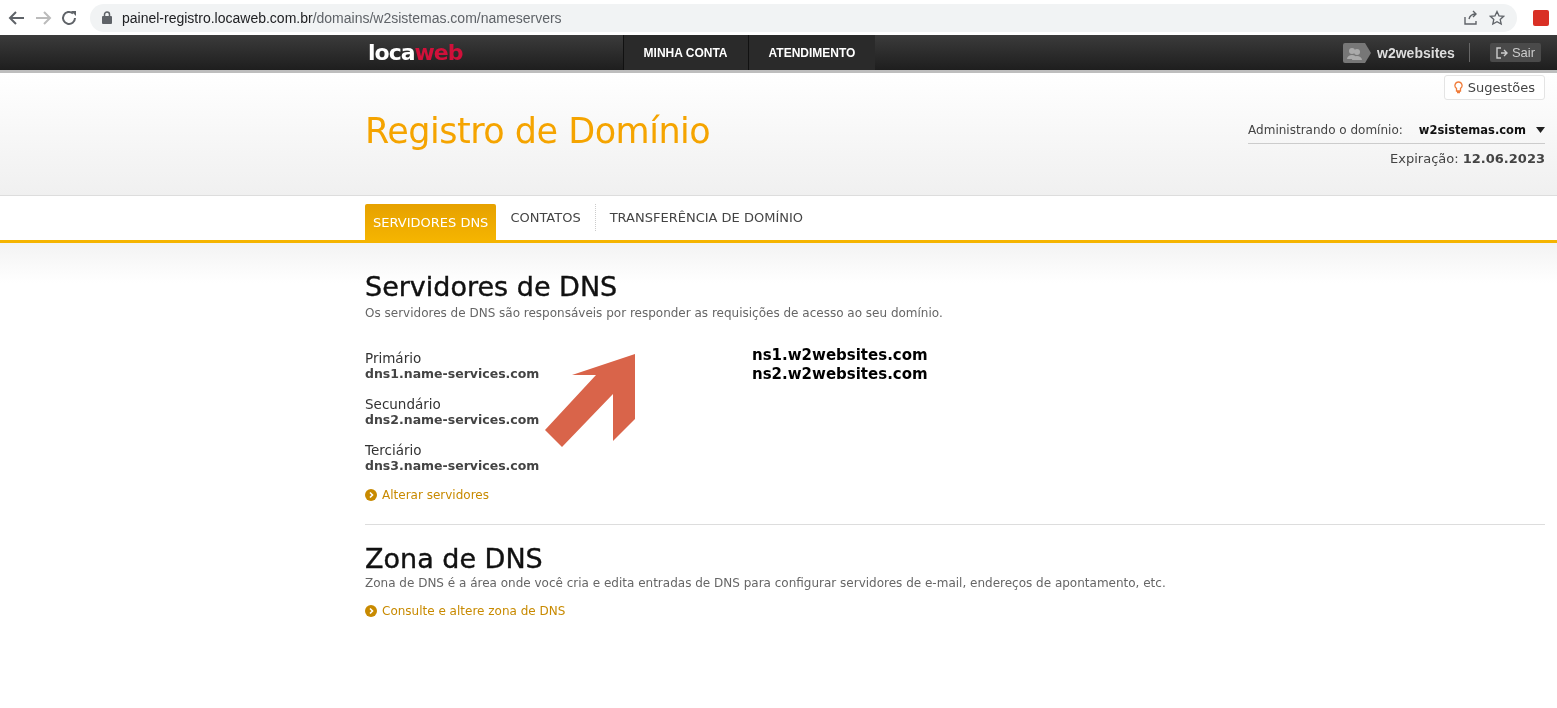  Describe the element at coordinates (1357, 52) in the screenshot. I see `users-icon` at that location.